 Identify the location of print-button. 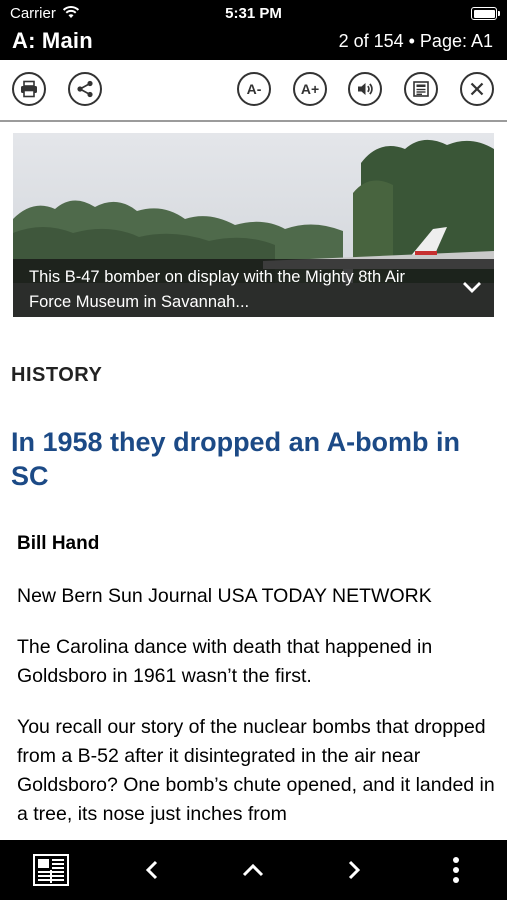
(29, 89).